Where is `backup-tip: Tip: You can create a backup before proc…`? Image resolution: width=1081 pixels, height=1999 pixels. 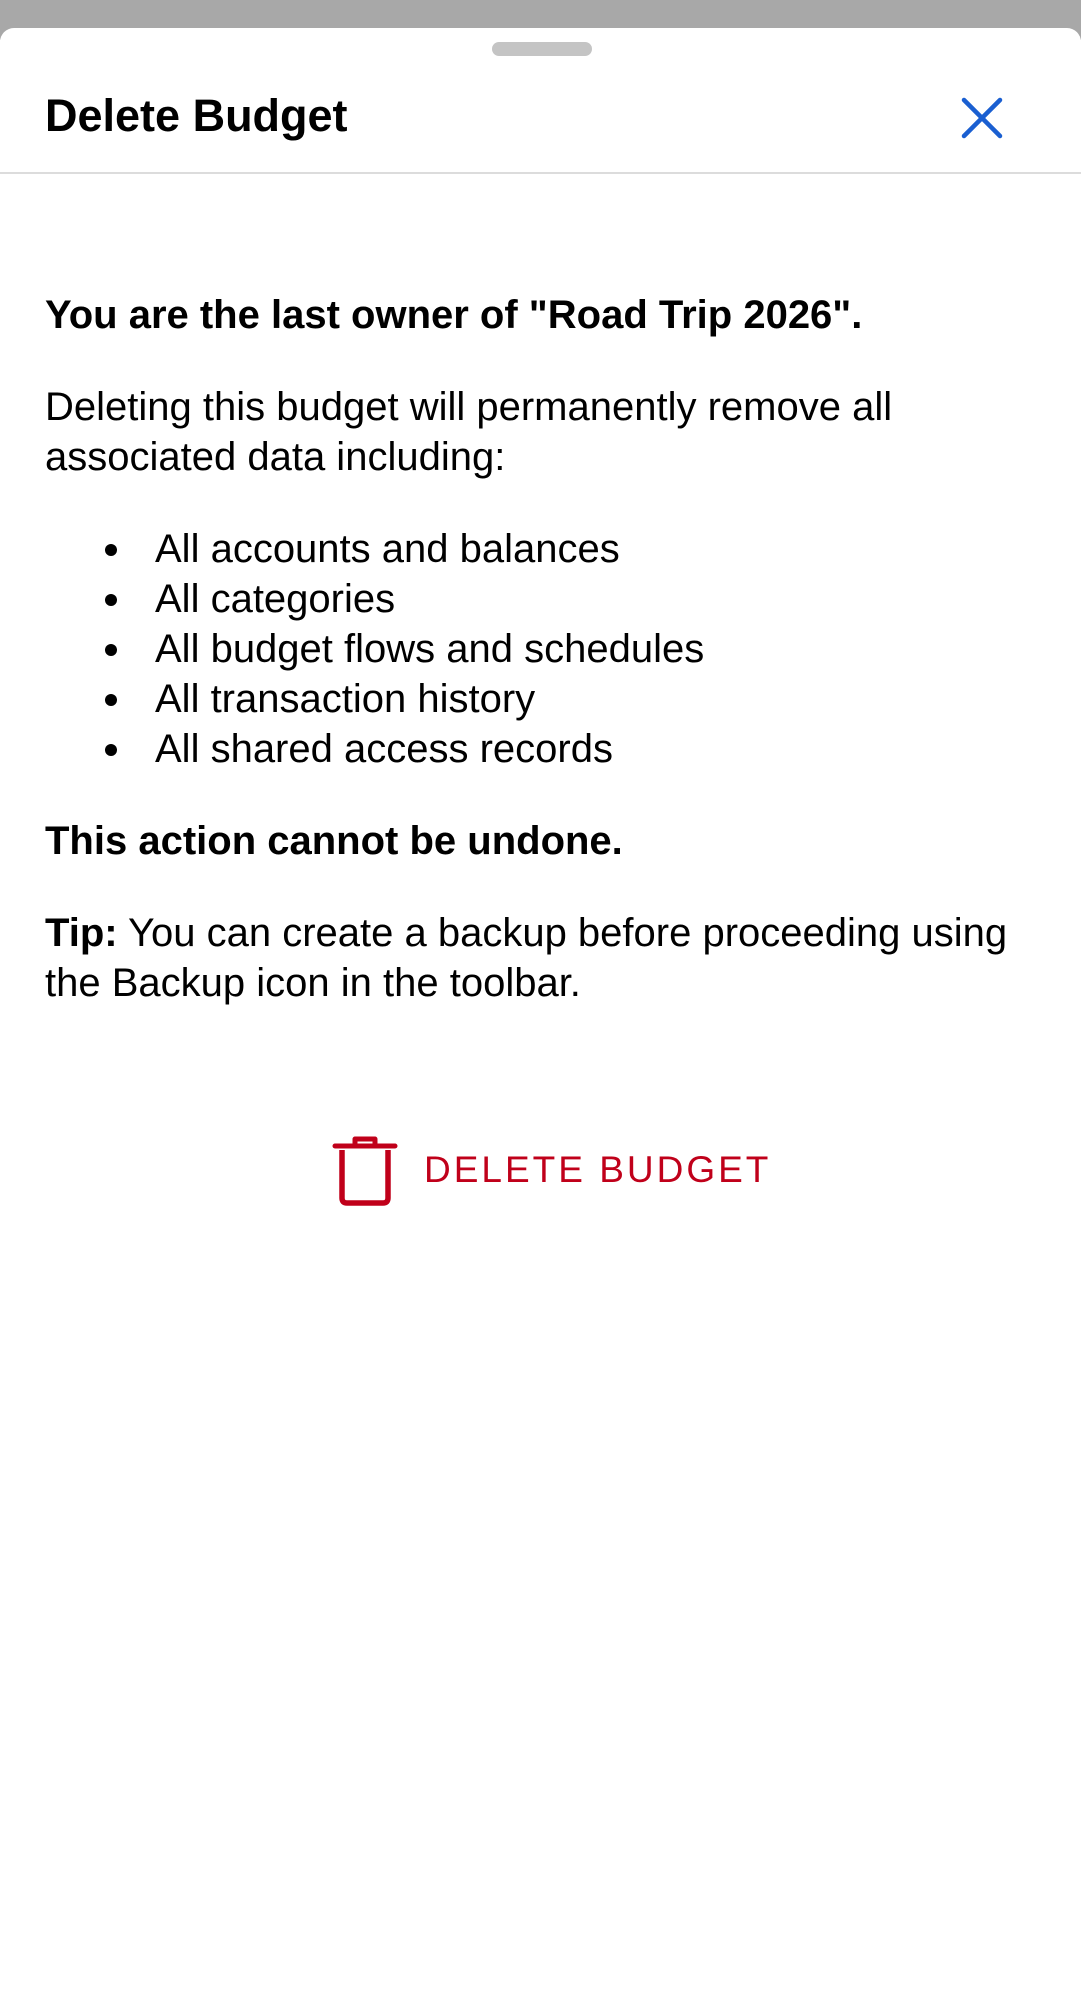
backup-tip: Tip: You can create a backup before proc… is located at coordinates (540, 958).